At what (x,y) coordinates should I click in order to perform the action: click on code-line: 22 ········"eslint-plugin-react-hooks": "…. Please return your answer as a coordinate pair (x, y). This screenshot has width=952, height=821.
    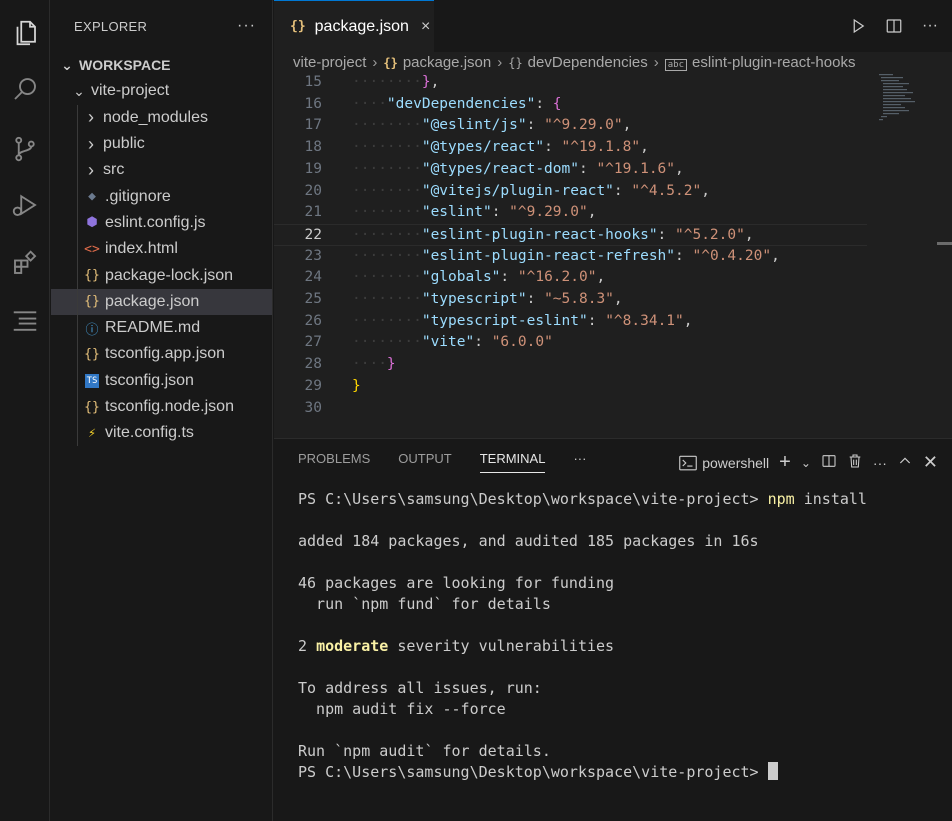
    Looking at the image, I should click on (570, 234).